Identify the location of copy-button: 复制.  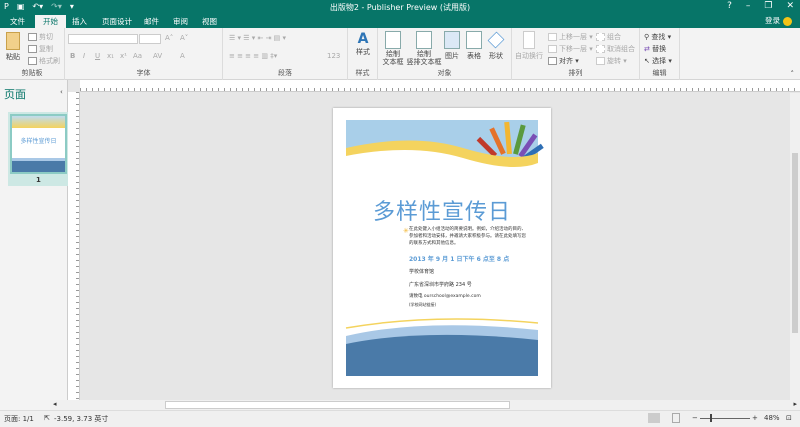
(40, 49).